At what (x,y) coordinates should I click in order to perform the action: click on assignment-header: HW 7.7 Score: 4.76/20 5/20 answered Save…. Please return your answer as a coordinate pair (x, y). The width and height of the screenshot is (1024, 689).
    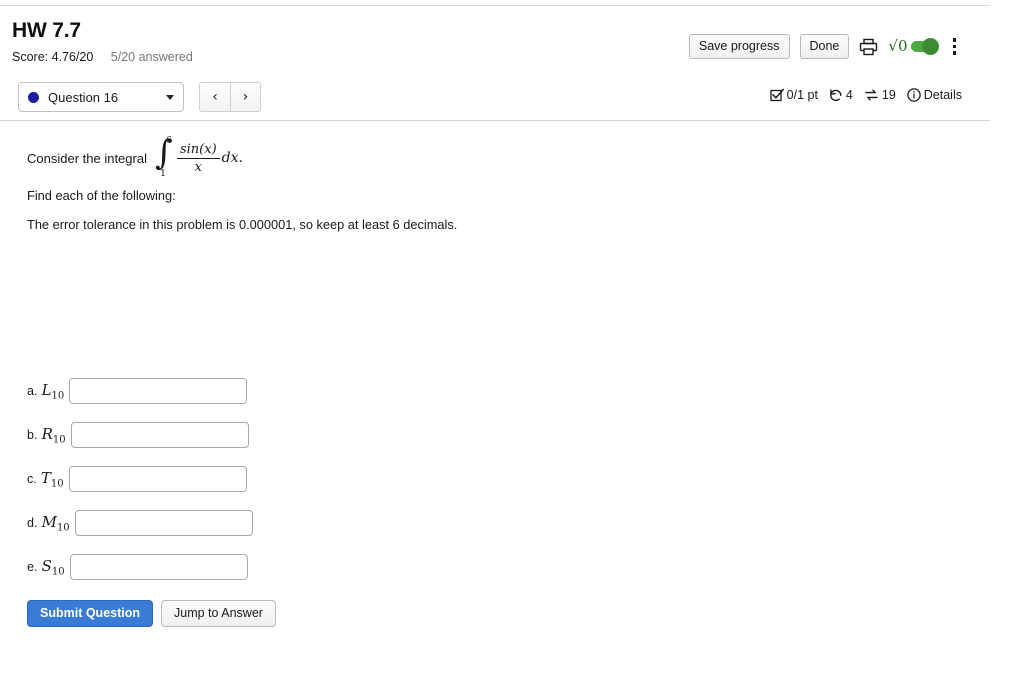
    Looking at the image, I should click on (495, 48).